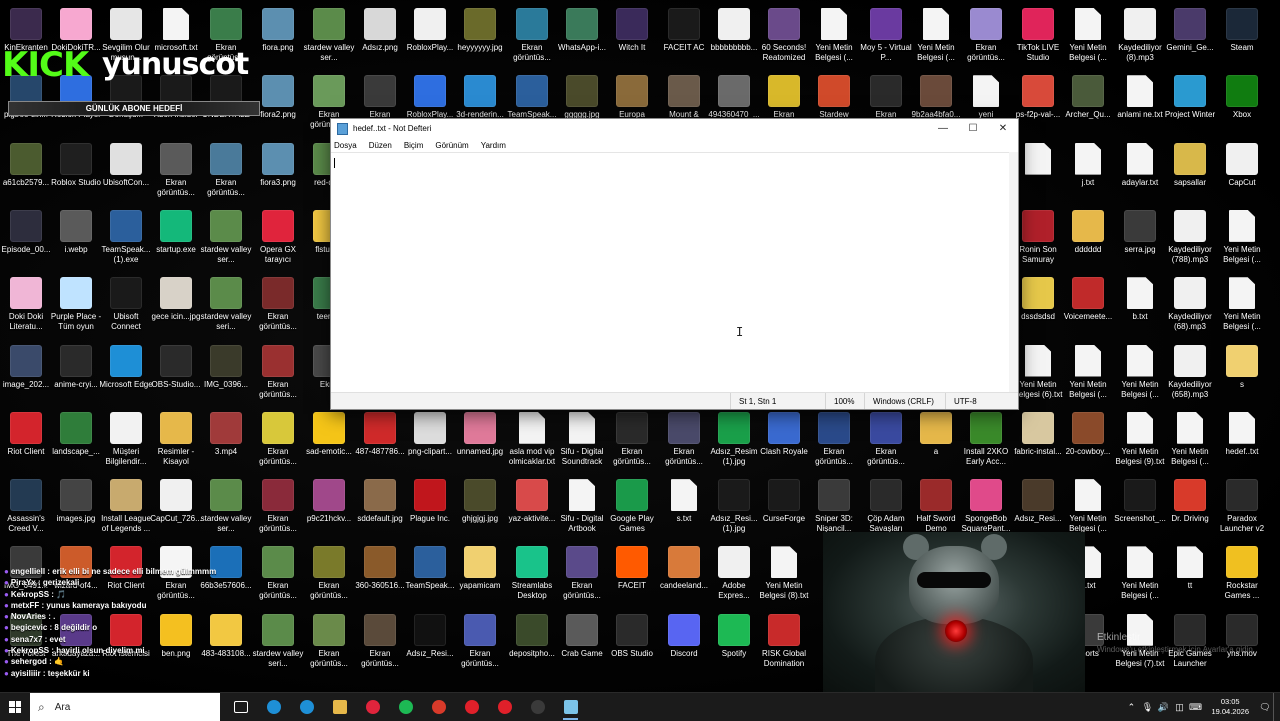 Image resolution: width=1280 pixels, height=721 pixels. I want to click on network-icon: ◫, so click(1179, 707).